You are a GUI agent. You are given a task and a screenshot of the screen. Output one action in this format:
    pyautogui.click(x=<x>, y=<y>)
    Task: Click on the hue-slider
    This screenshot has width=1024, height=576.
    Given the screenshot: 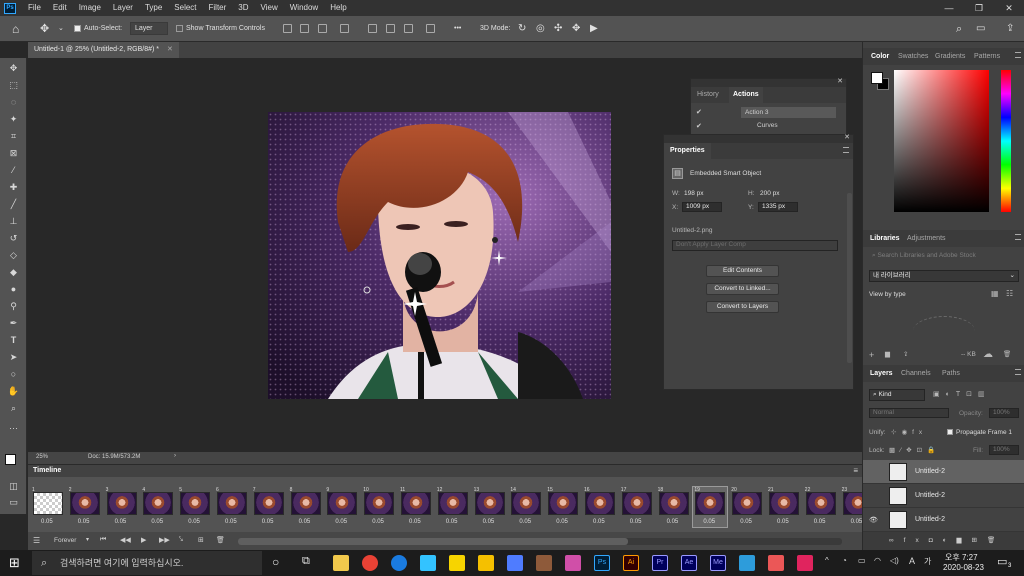 What is the action you would take?
    pyautogui.click(x=1006, y=141)
    